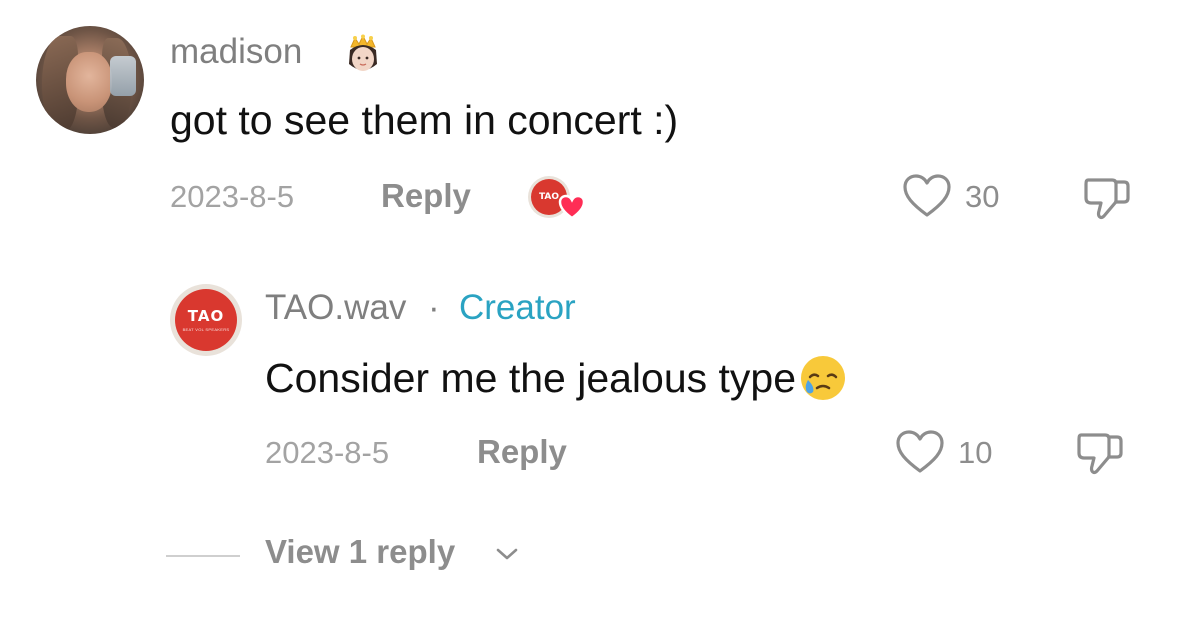  What do you see at coordinates (363, 52) in the screenshot?
I see `princess-emoji-icon` at bounding box center [363, 52].